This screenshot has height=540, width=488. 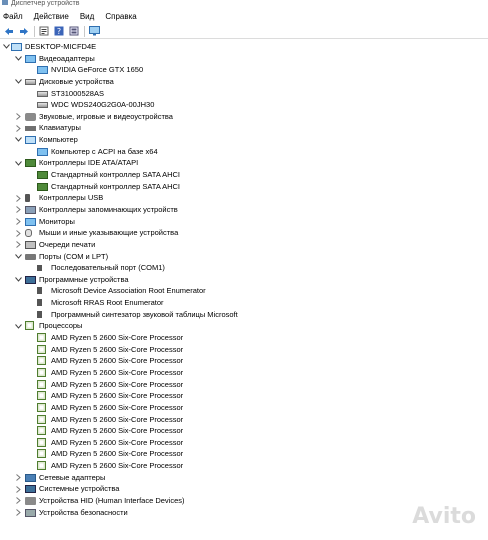 I want to click on storage-icon, so click(x=30, y=209).